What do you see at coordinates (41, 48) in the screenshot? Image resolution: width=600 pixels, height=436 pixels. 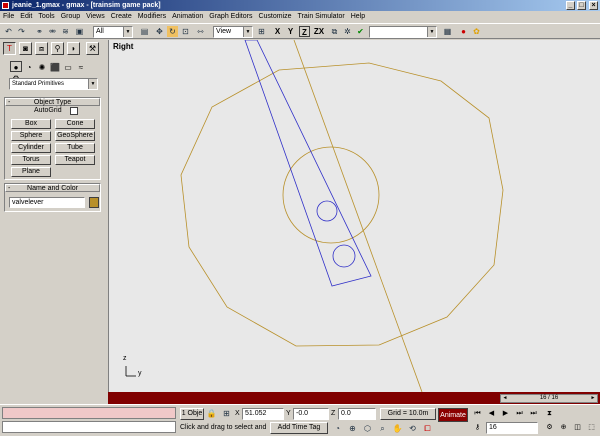 I see `hierarchy-tab-icon: ⧈` at bounding box center [41, 48].